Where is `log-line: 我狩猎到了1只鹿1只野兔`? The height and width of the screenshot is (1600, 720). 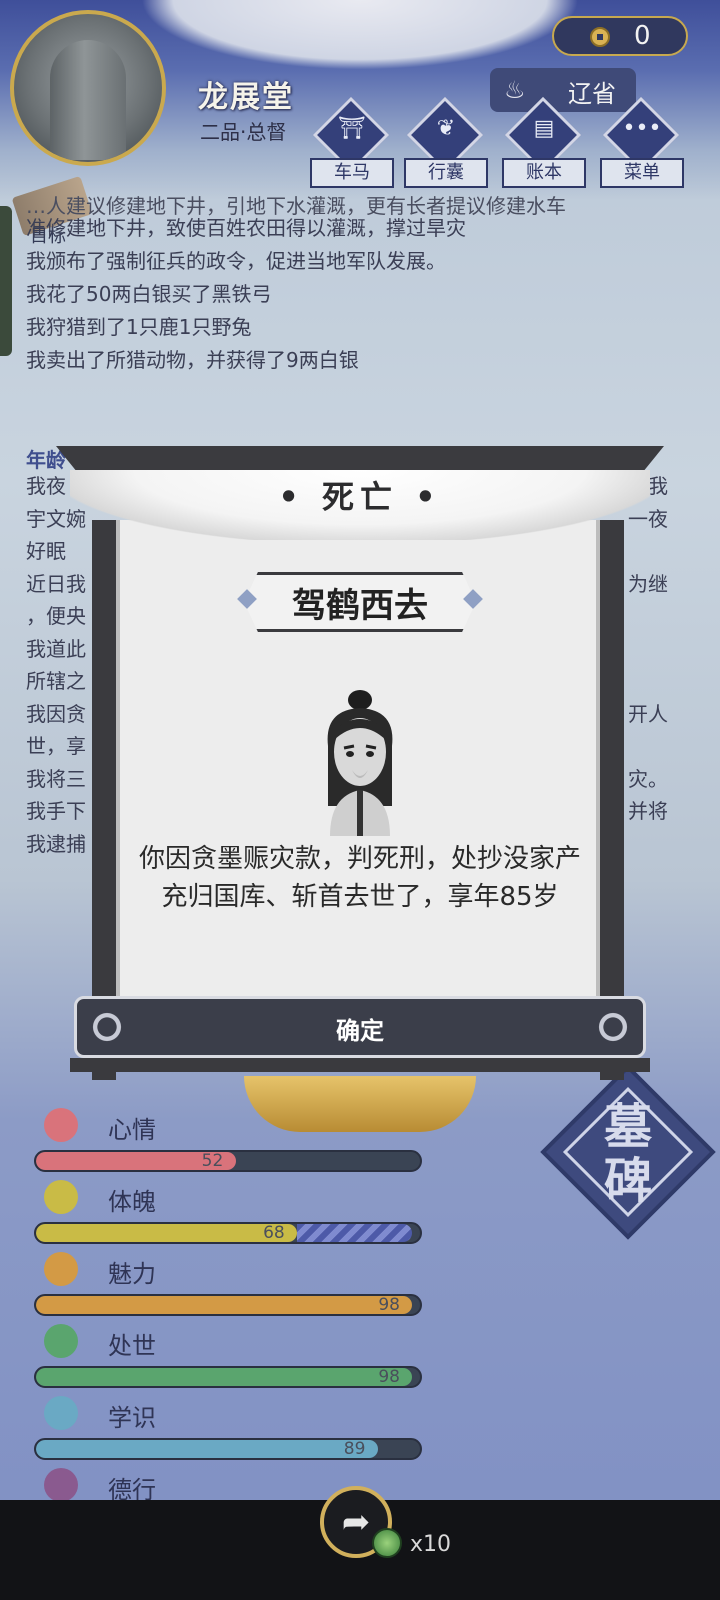 log-line: 我狩猎到了1只鹿1只野兔 is located at coordinates (139, 327).